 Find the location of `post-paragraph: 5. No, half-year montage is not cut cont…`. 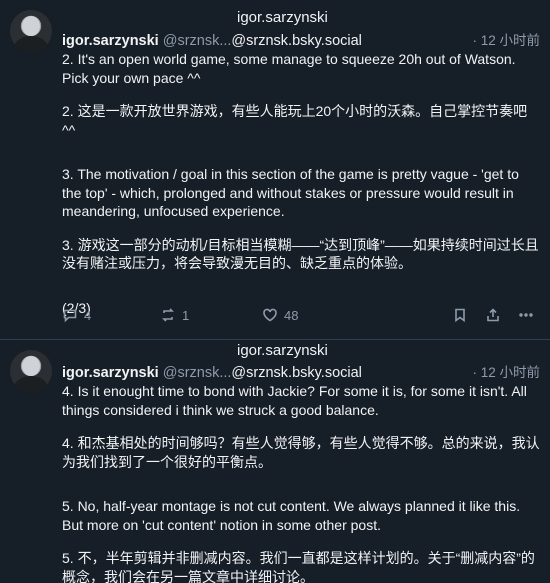

post-paragraph: 5. No, half-year montage is not cut cont… is located at coordinates (291, 515).